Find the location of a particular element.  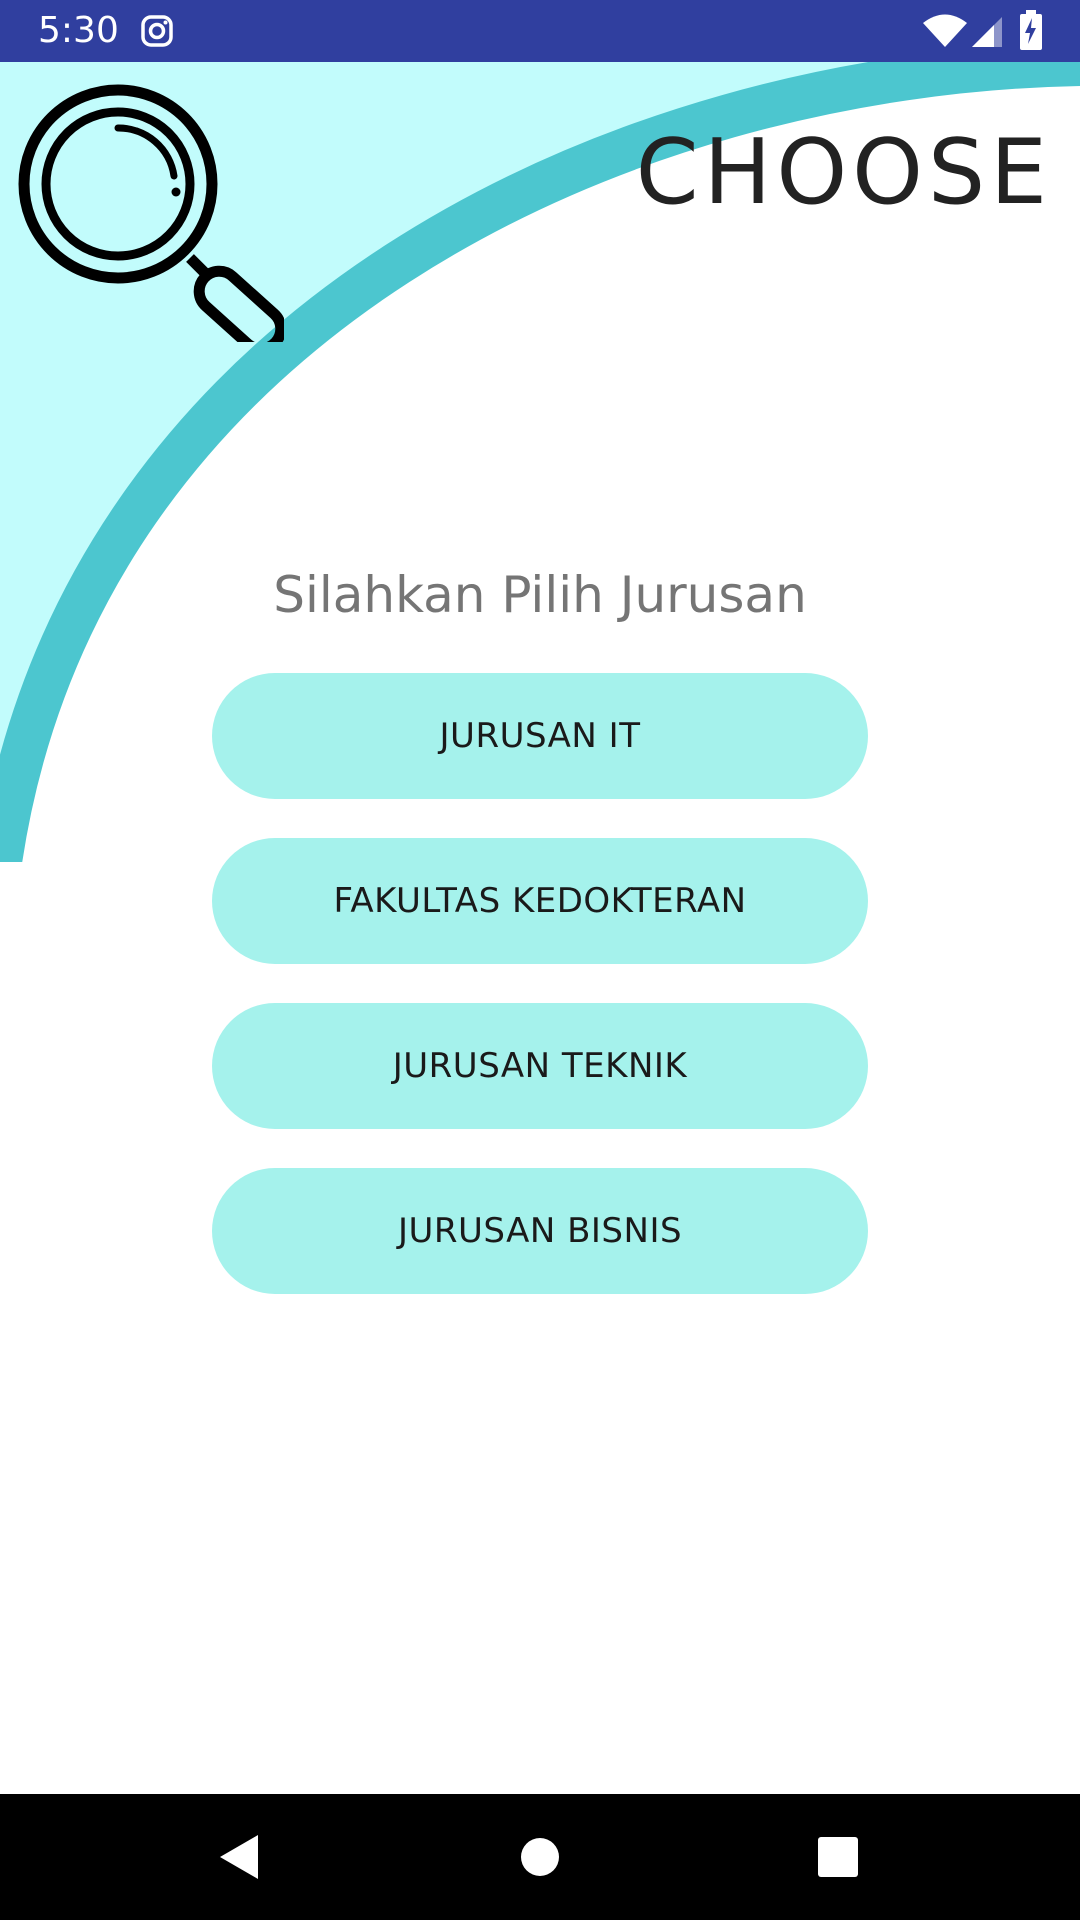

status-bar: 5:30 is located at coordinates (540, 31).